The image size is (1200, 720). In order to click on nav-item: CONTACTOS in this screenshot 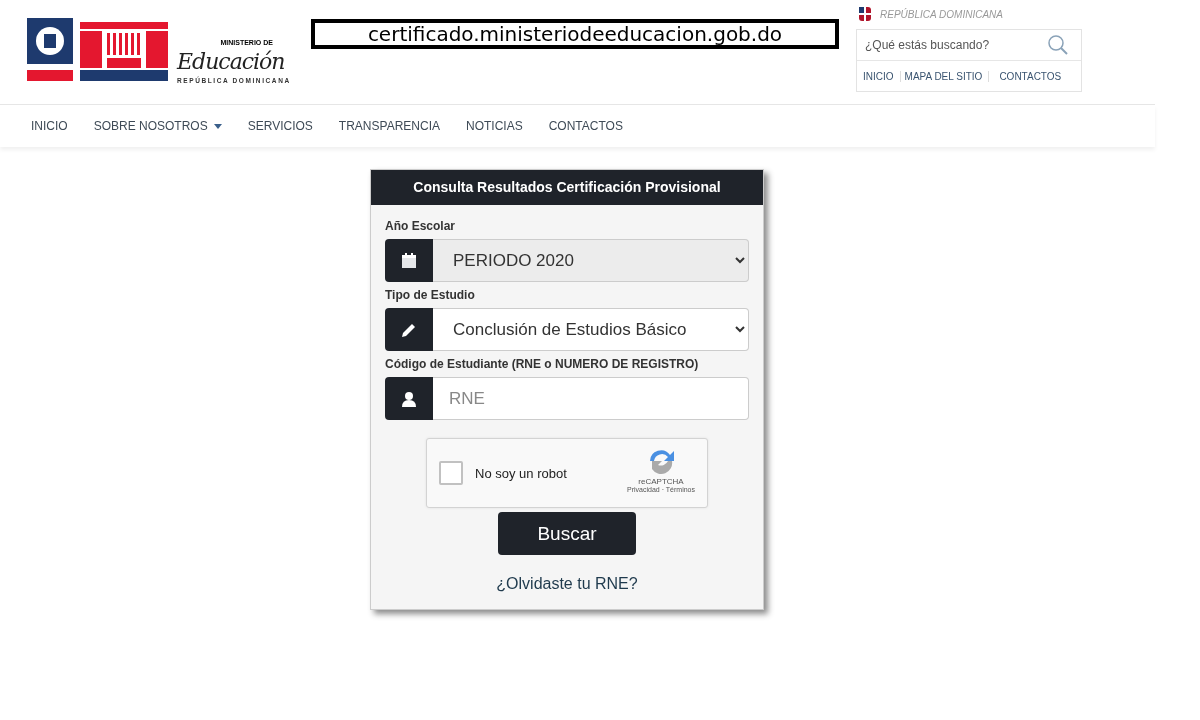, I will do `click(585, 126)`.